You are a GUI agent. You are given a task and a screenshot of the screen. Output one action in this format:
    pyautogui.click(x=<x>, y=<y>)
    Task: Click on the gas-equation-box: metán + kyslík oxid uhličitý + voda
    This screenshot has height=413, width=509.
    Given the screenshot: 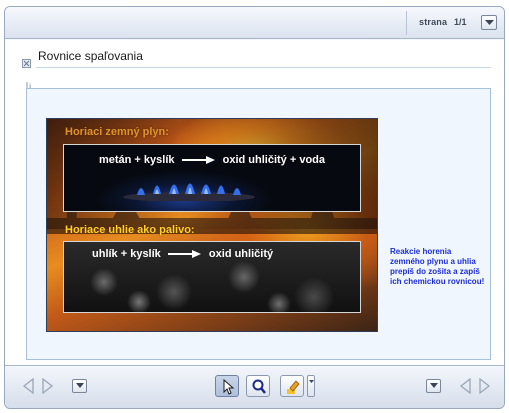 What is the action you would take?
    pyautogui.click(x=212, y=178)
    